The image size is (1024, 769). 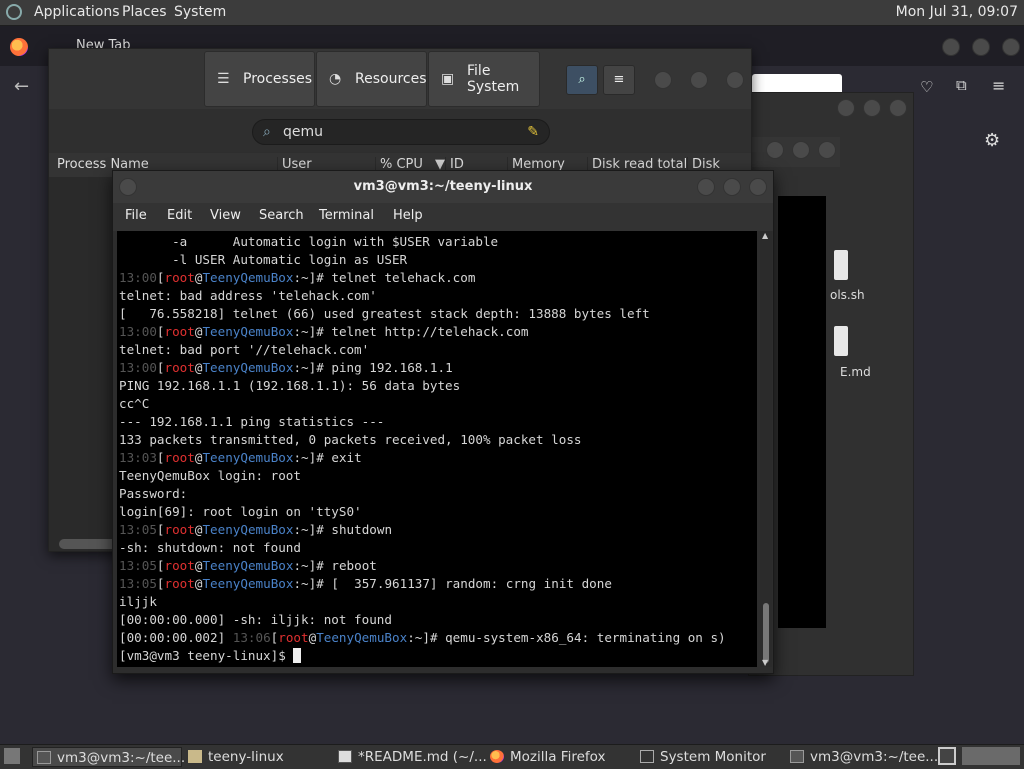 I want to click on file-label: E.md, so click(x=855, y=372).